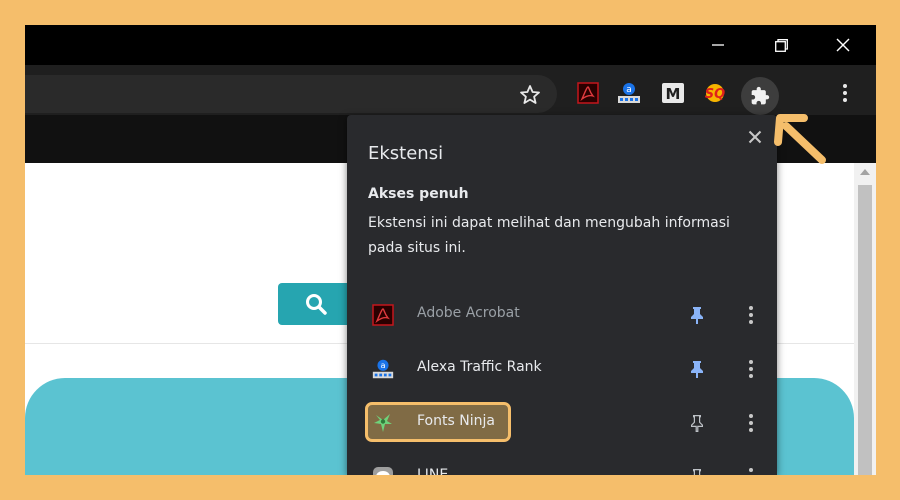 Image resolution: width=900 pixels, height=500 pixels. Describe the element at coordinates (800, 139) in the screenshot. I see `annotation-arrow-icon` at that location.